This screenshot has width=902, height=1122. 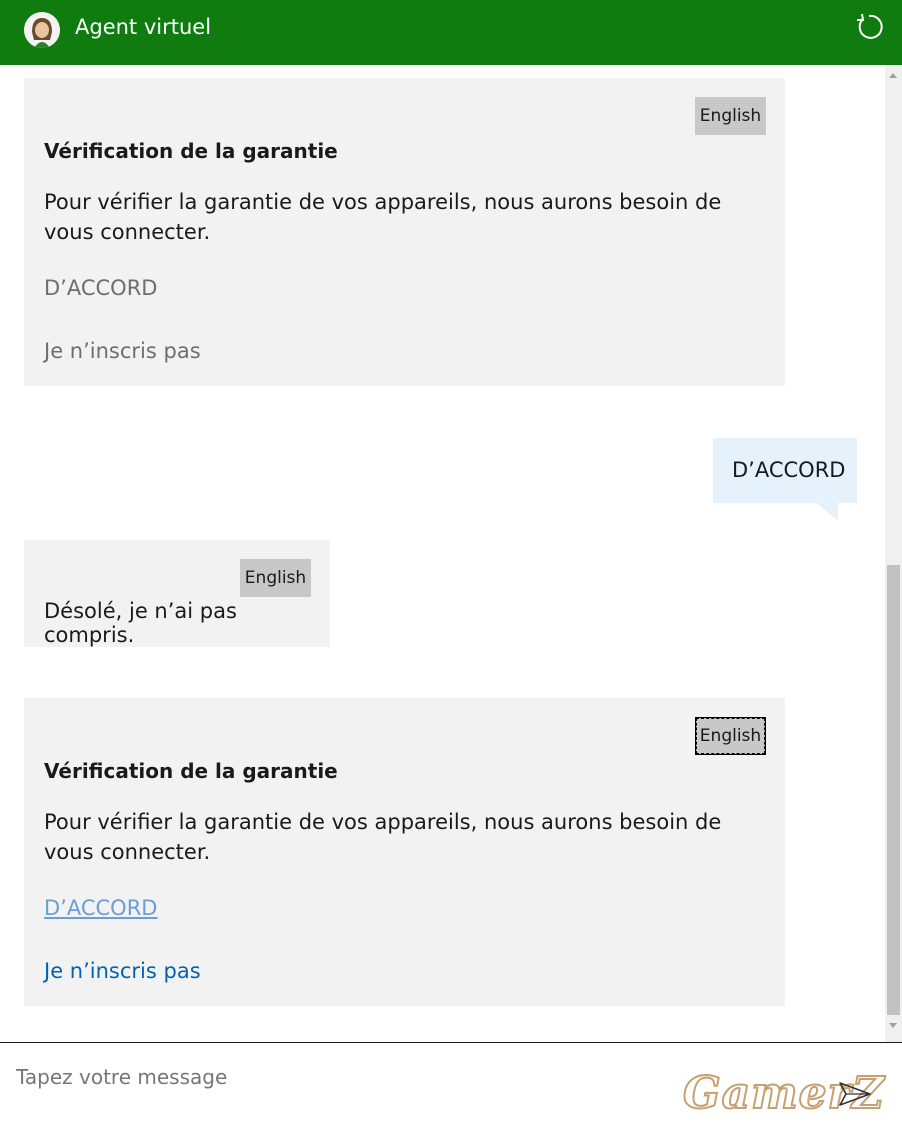 What do you see at coordinates (855, 1094) in the screenshot?
I see `send-icon` at bounding box center [855, 1094].